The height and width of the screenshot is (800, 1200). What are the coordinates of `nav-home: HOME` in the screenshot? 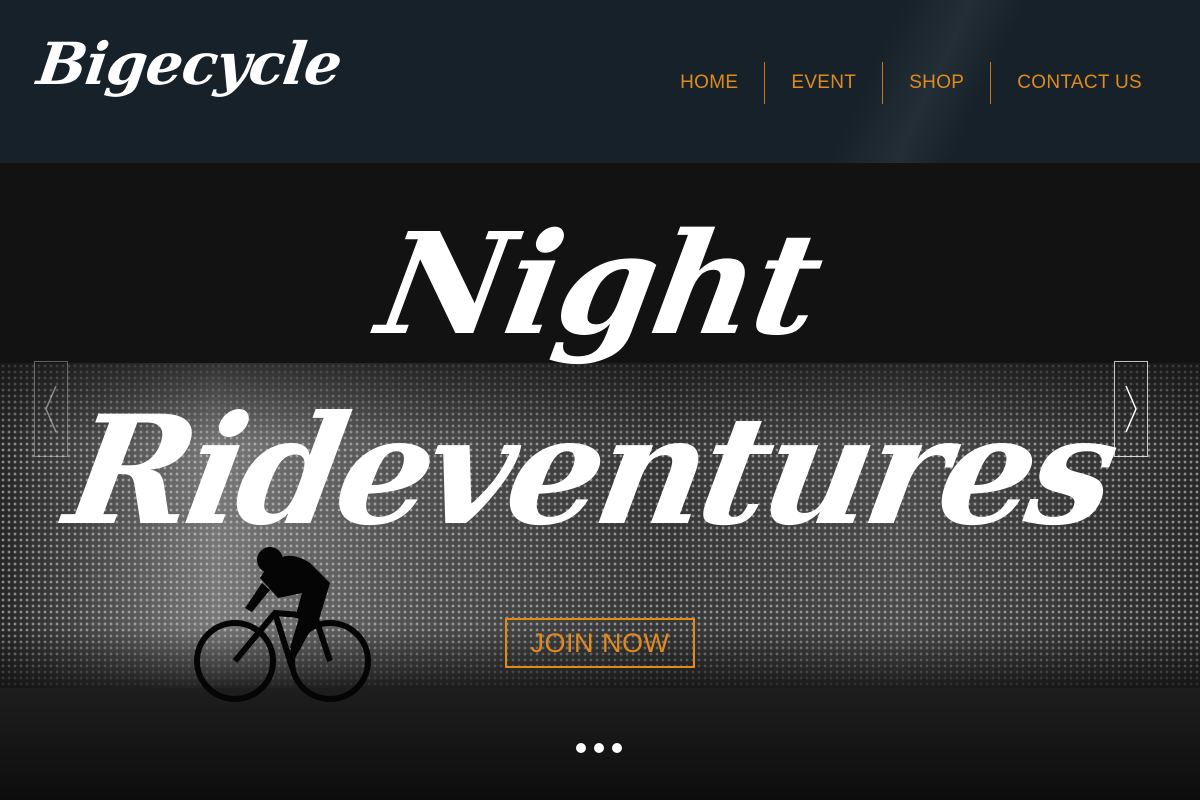 It's located at (709, 83).